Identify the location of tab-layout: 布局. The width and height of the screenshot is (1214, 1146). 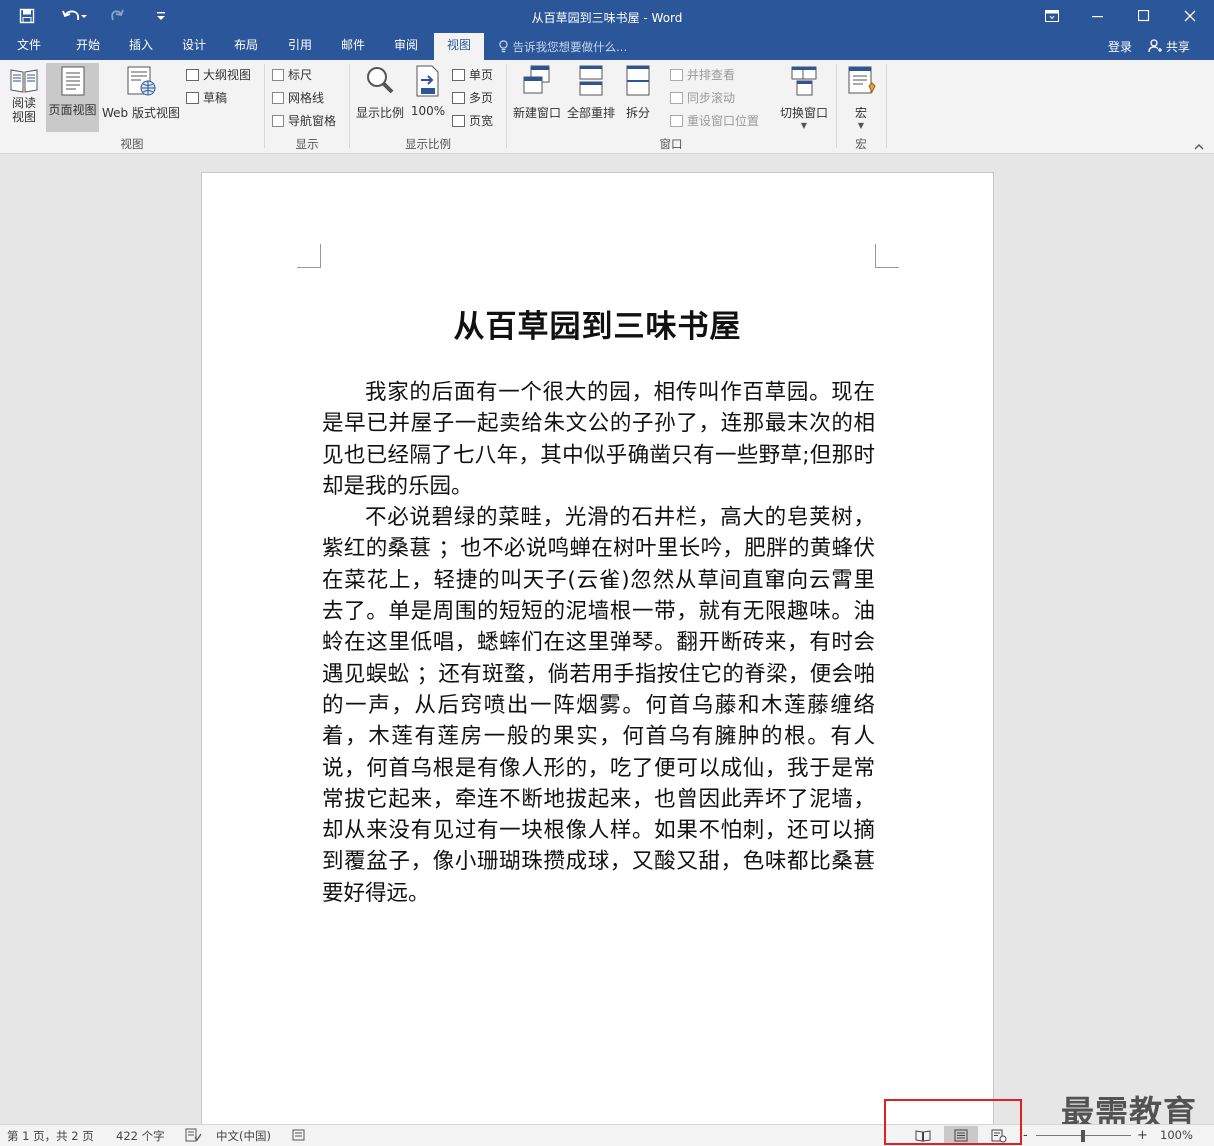
(246, 46).